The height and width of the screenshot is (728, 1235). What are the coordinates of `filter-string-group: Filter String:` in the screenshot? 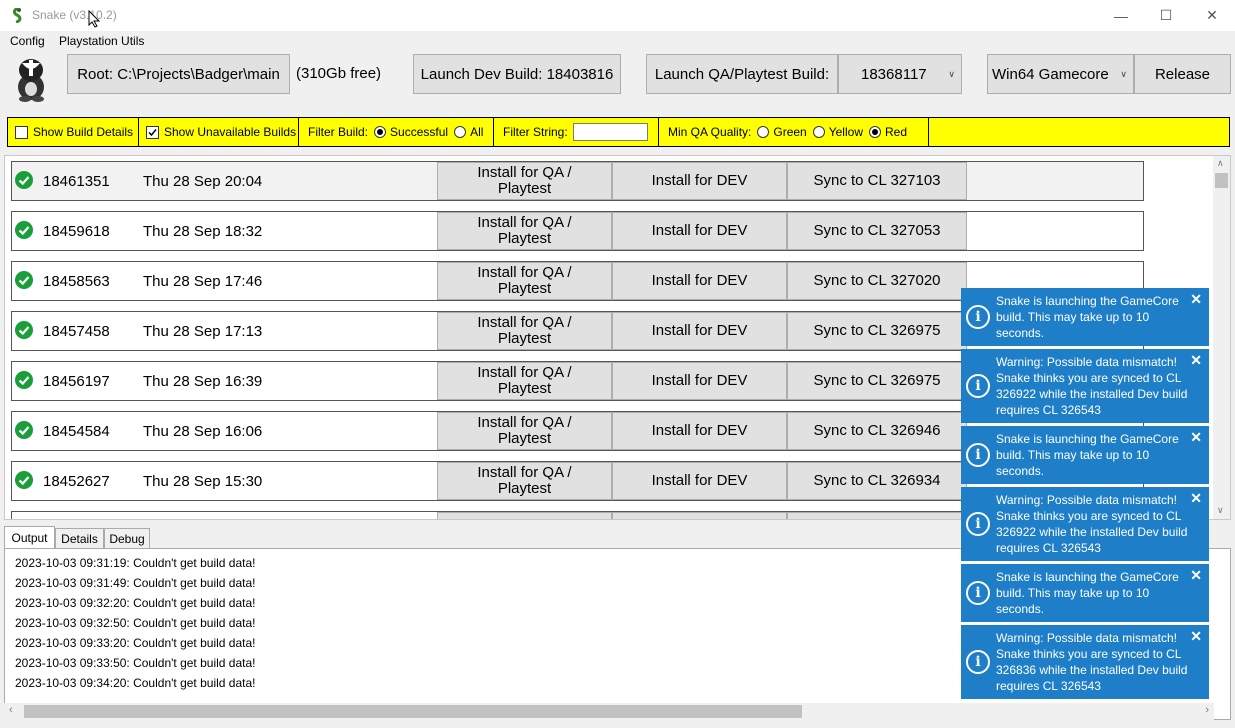 It's located at (576, 132).